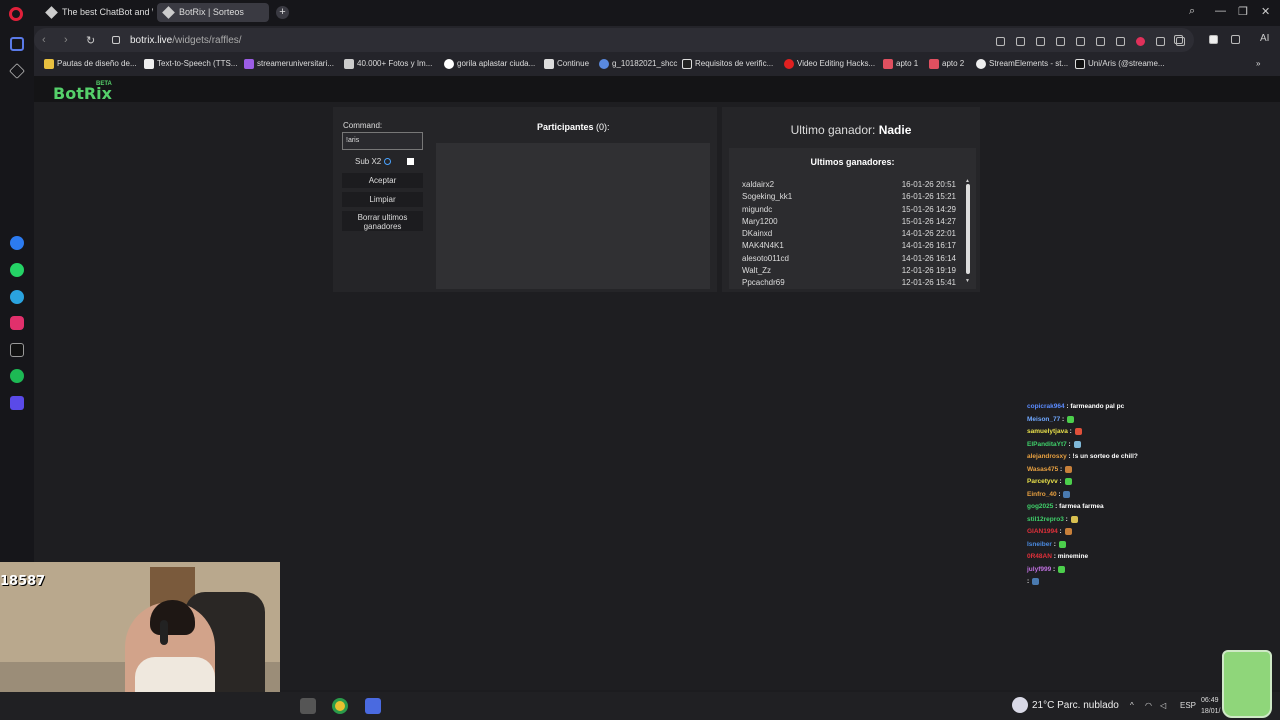 The height and width of the screenshot is (720, 1280). I want to click on bookmark-item: g_10182021_shcc, so click(638, 64).